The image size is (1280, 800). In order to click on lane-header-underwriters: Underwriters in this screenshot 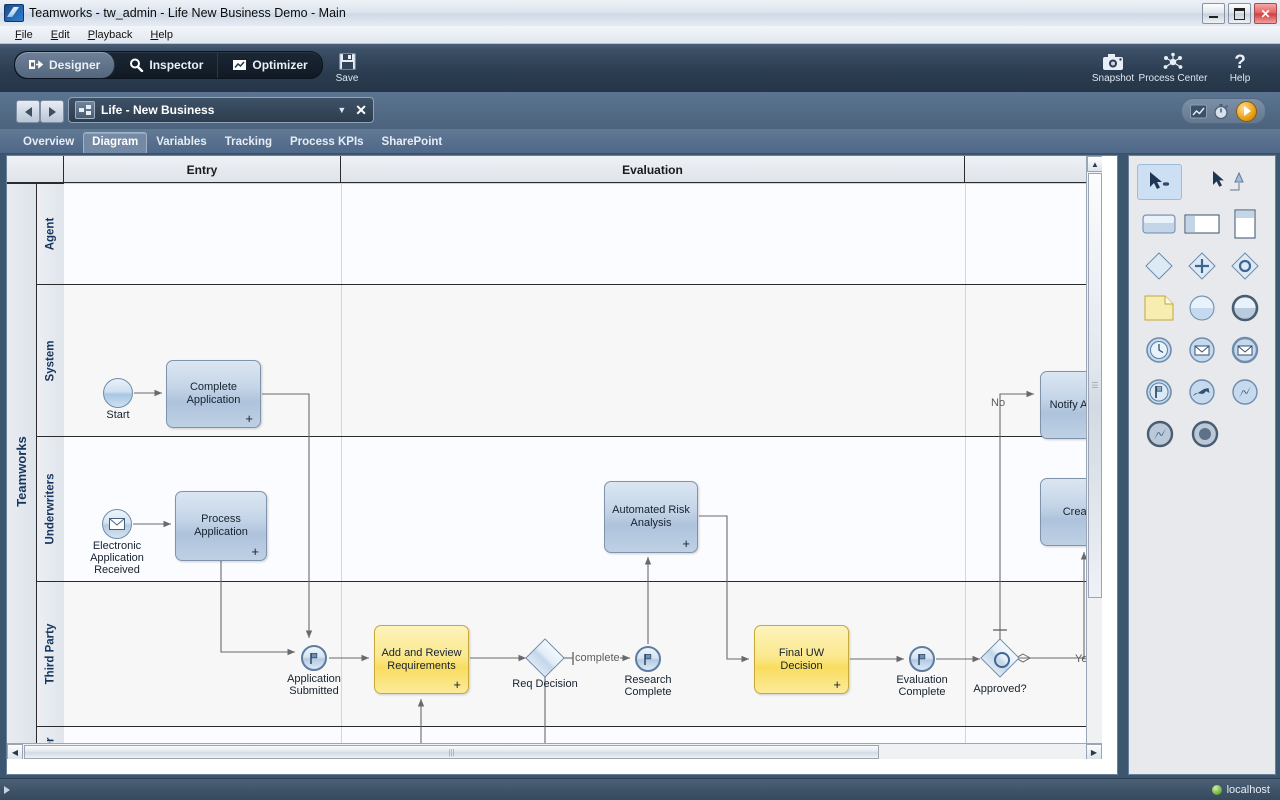, I will do `click(50, 508)`.